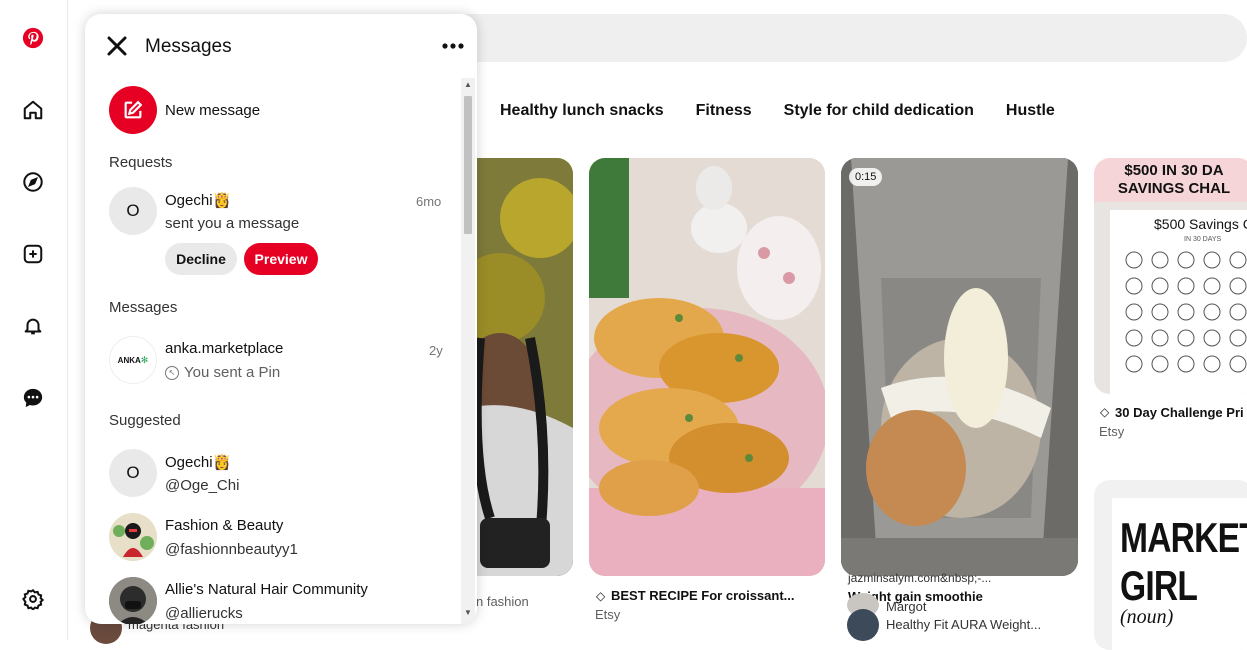 The width and height of the screenshot is (1247, 650). What do you see at coordinates (866, 177) in the screenshot?
I see `video-duration-badge: 0:15` at bounding box center [866, 177].